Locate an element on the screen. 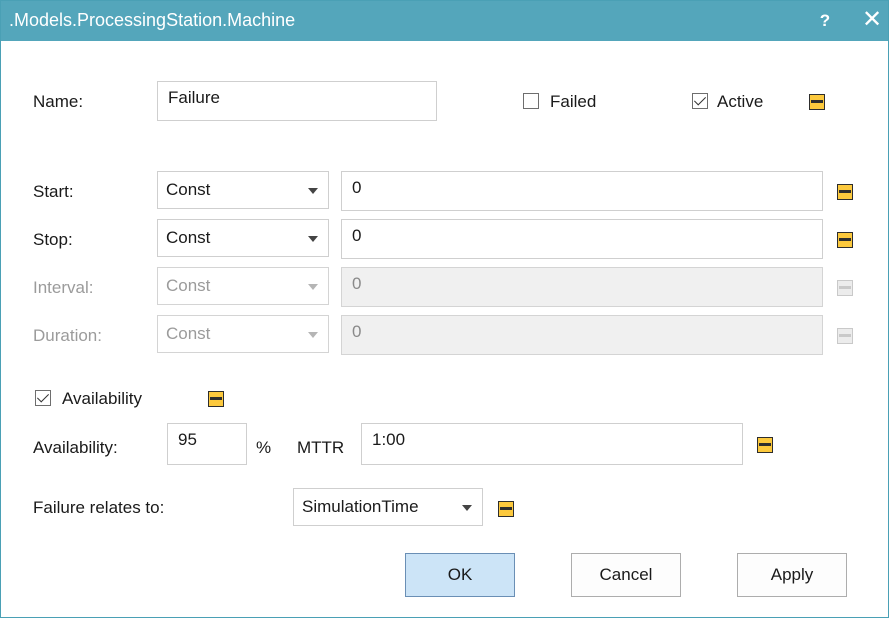  stop-distribution-value: Const is located at coordinates (188, 237).